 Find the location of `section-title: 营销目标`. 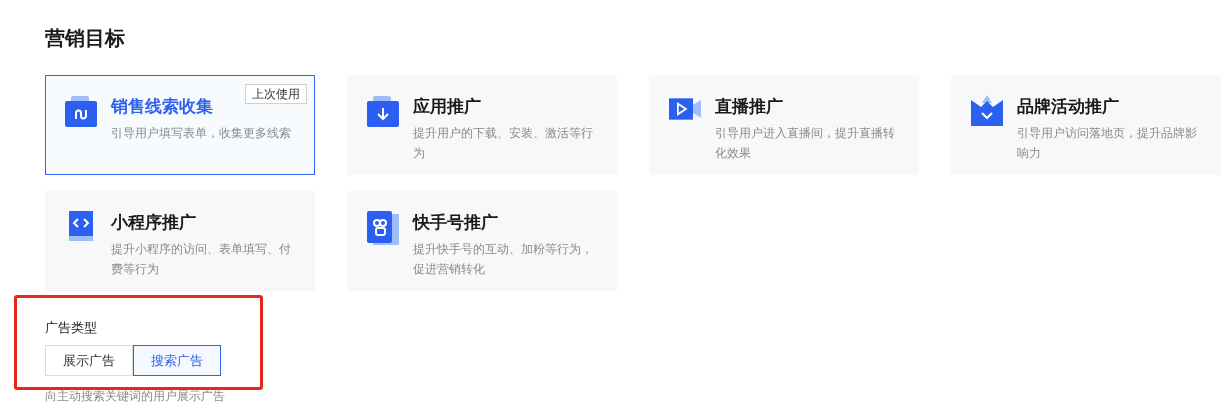

section-title: 营销目标 is located at coordinates (85, 38).